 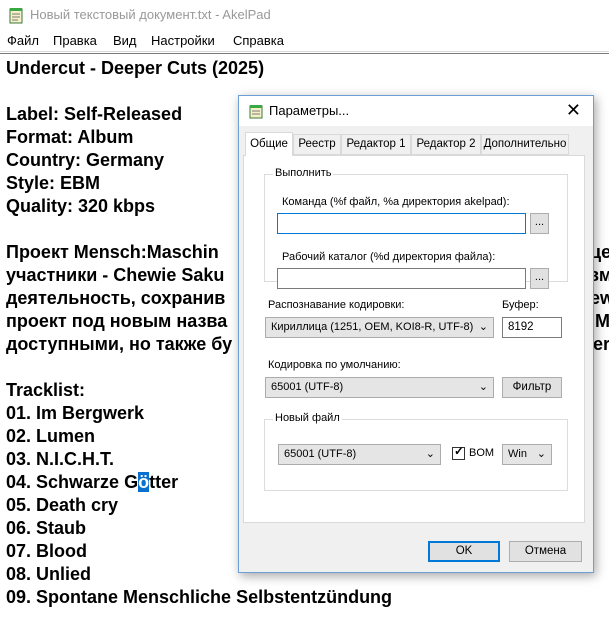 I want to click on new-file-group-legend: Новый файл, so click(x=307, y=418).